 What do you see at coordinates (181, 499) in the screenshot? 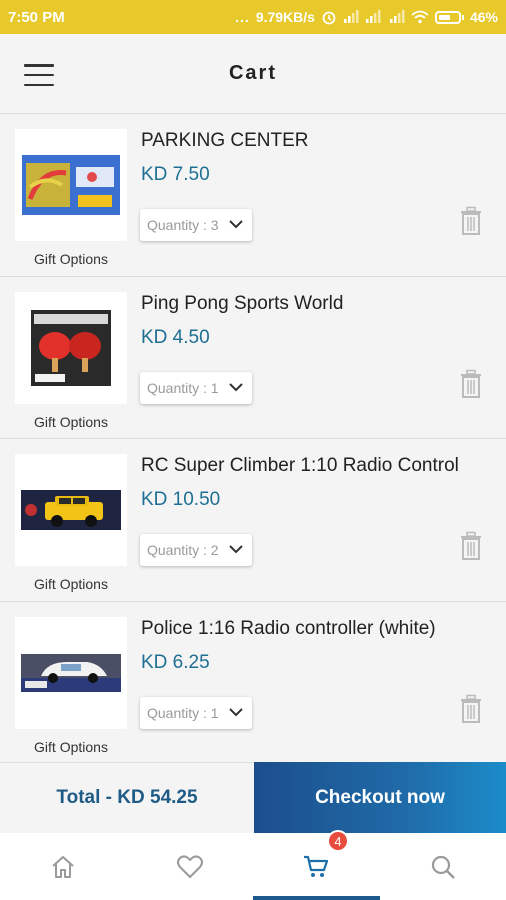
I see `product-price: KD 10.50` at bounding box center [181, 499].